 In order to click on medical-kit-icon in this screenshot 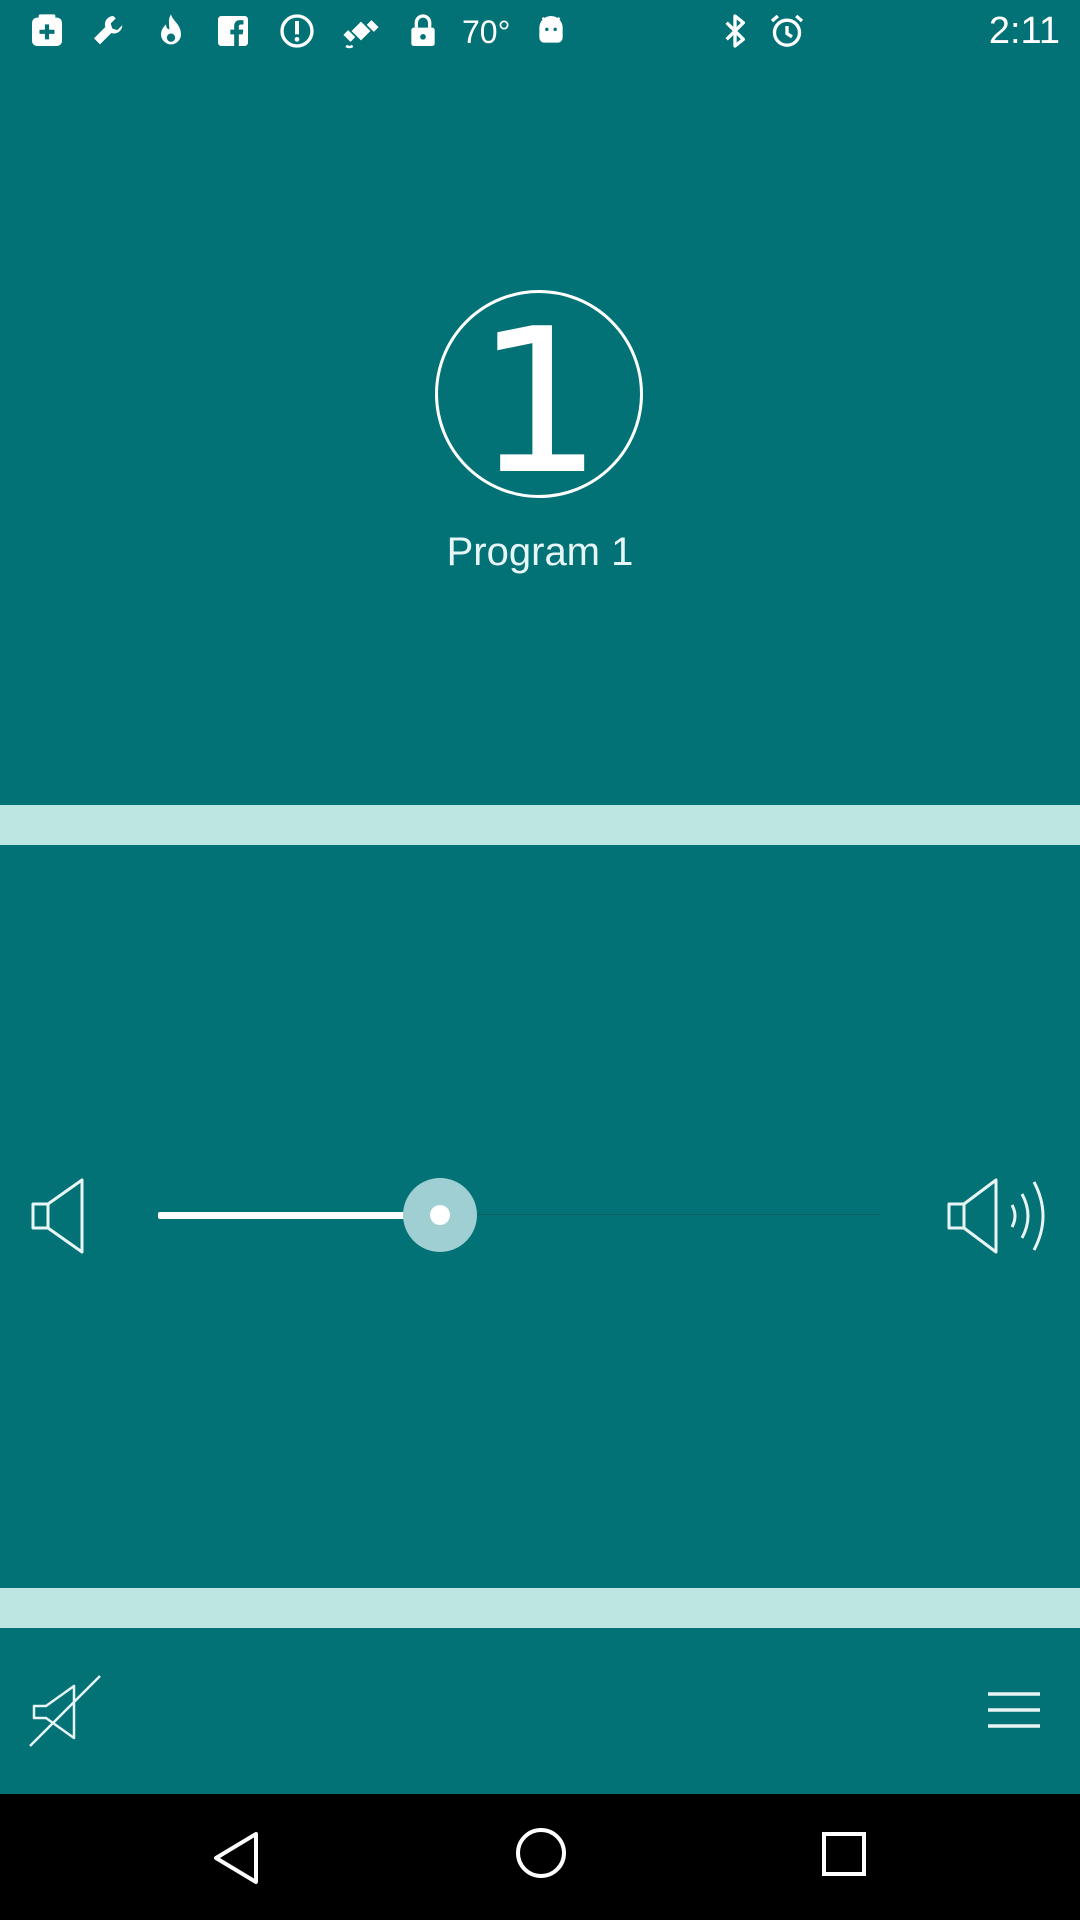, I will do `click(47, 31)`.